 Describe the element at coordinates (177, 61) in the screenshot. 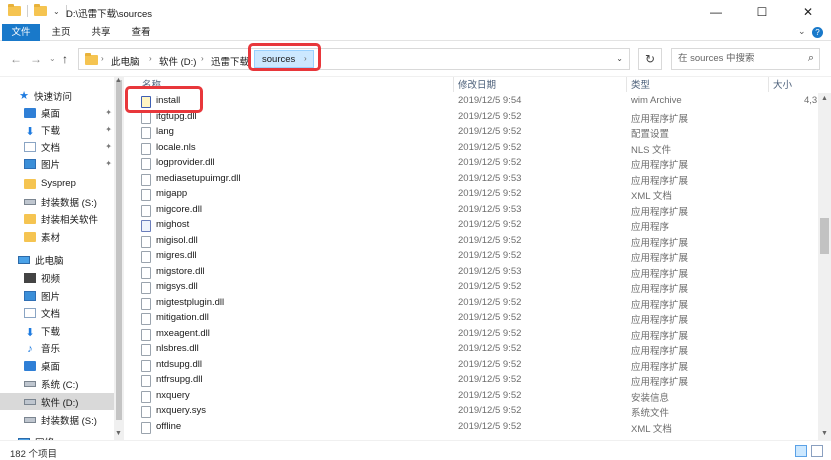

I see `breadcrumb-drive-d: 软件 (D:)` at that location.